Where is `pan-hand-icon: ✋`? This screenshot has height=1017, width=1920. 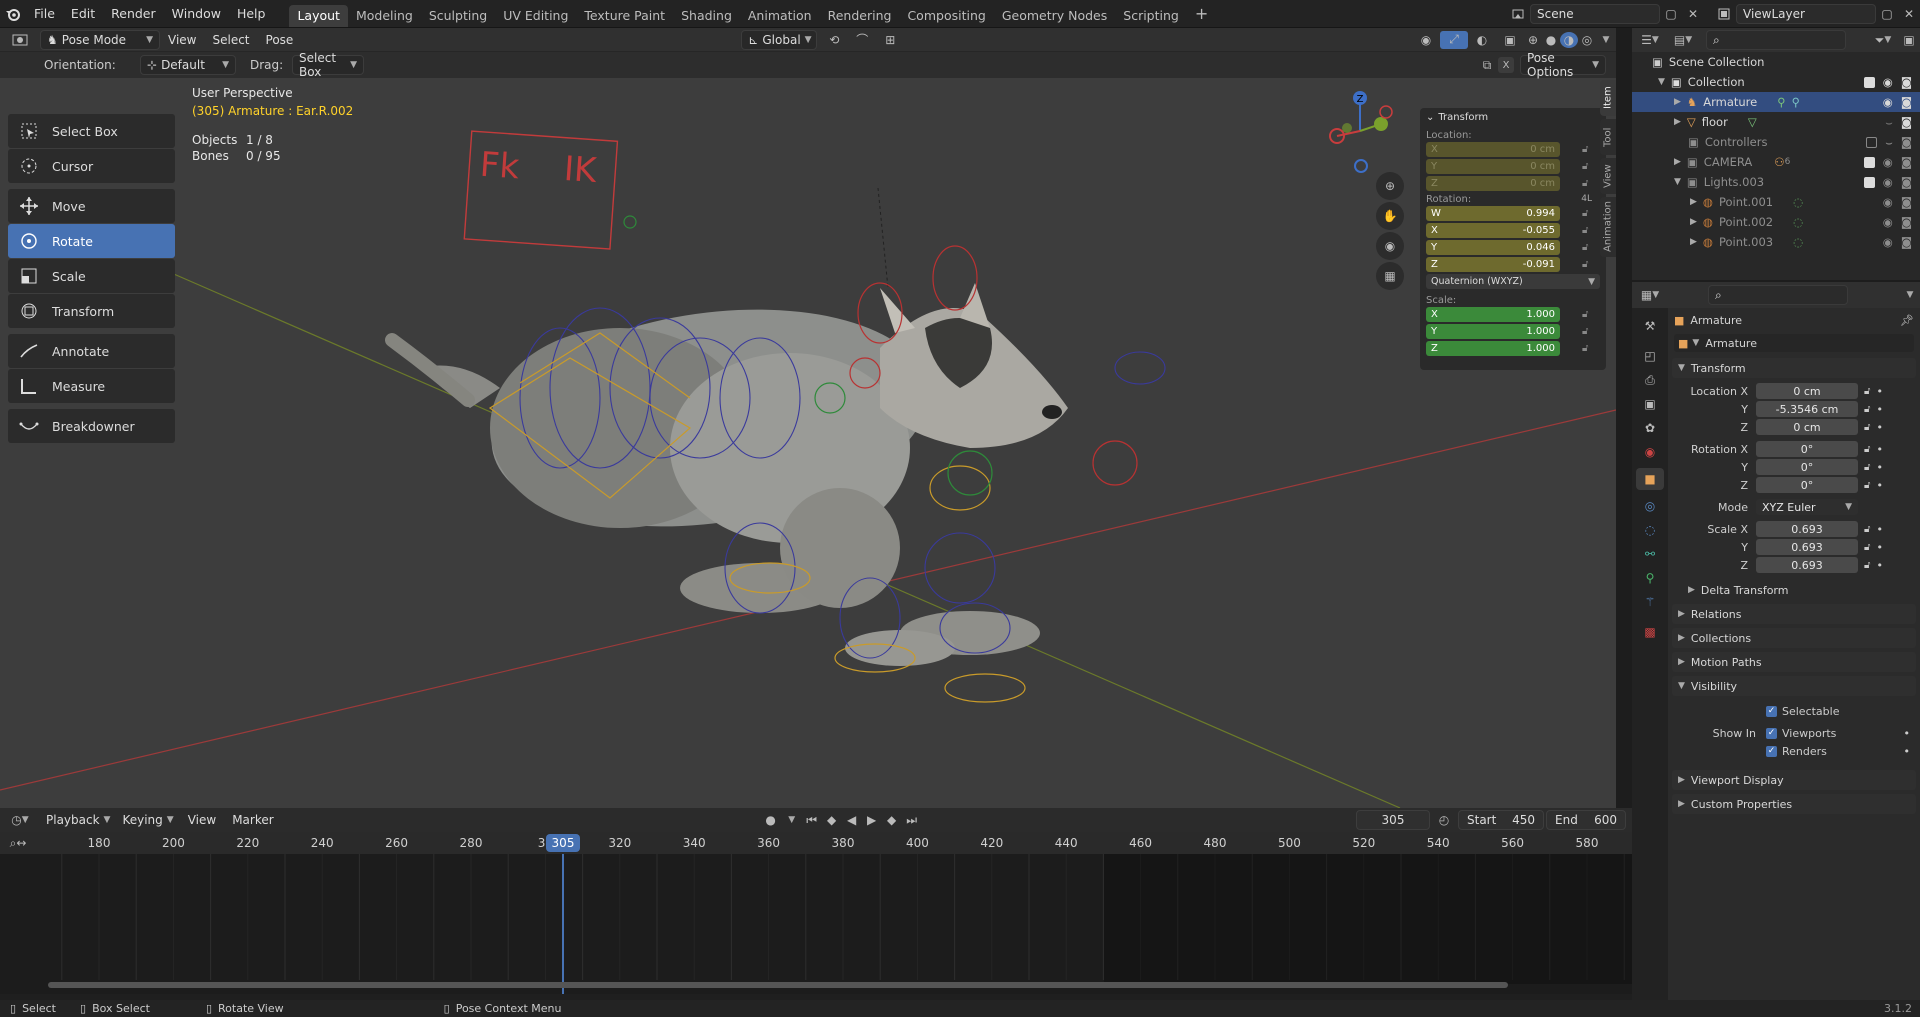 pan-hand-icon: ✋ is located at coordinates (1390, 216).